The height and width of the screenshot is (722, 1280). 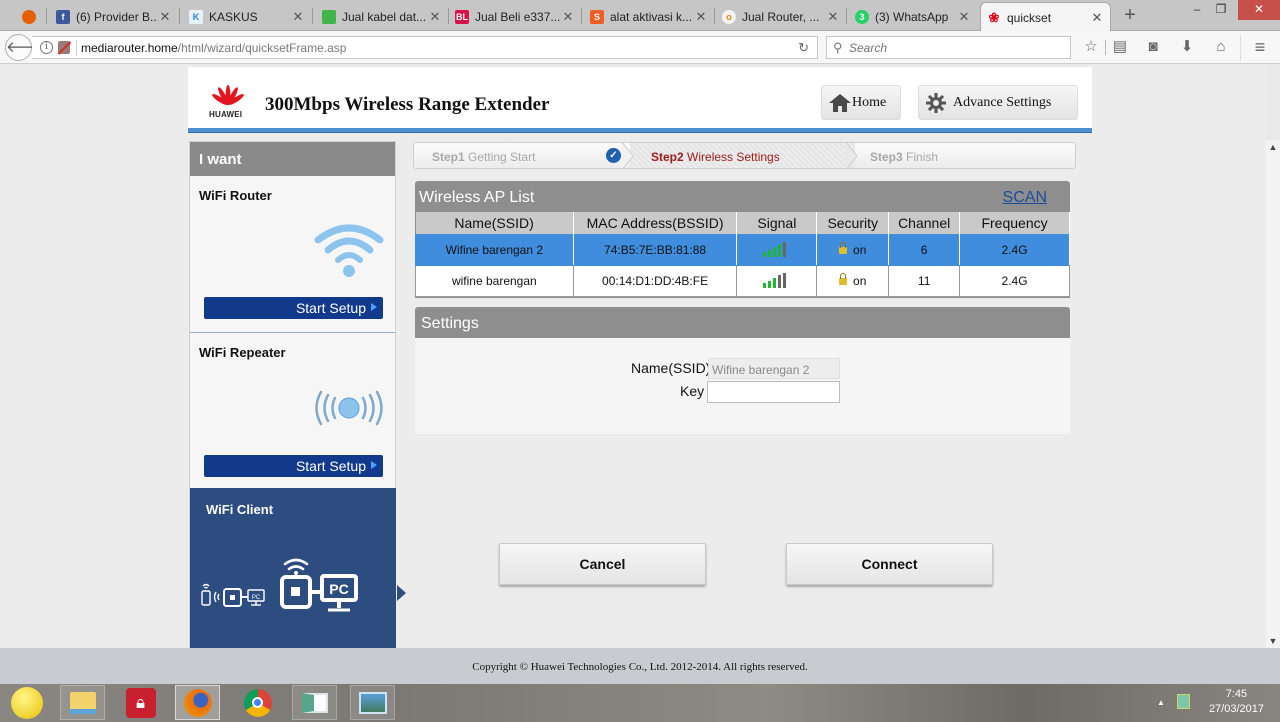 I want to click on search-input, so click(x=956, y=47).